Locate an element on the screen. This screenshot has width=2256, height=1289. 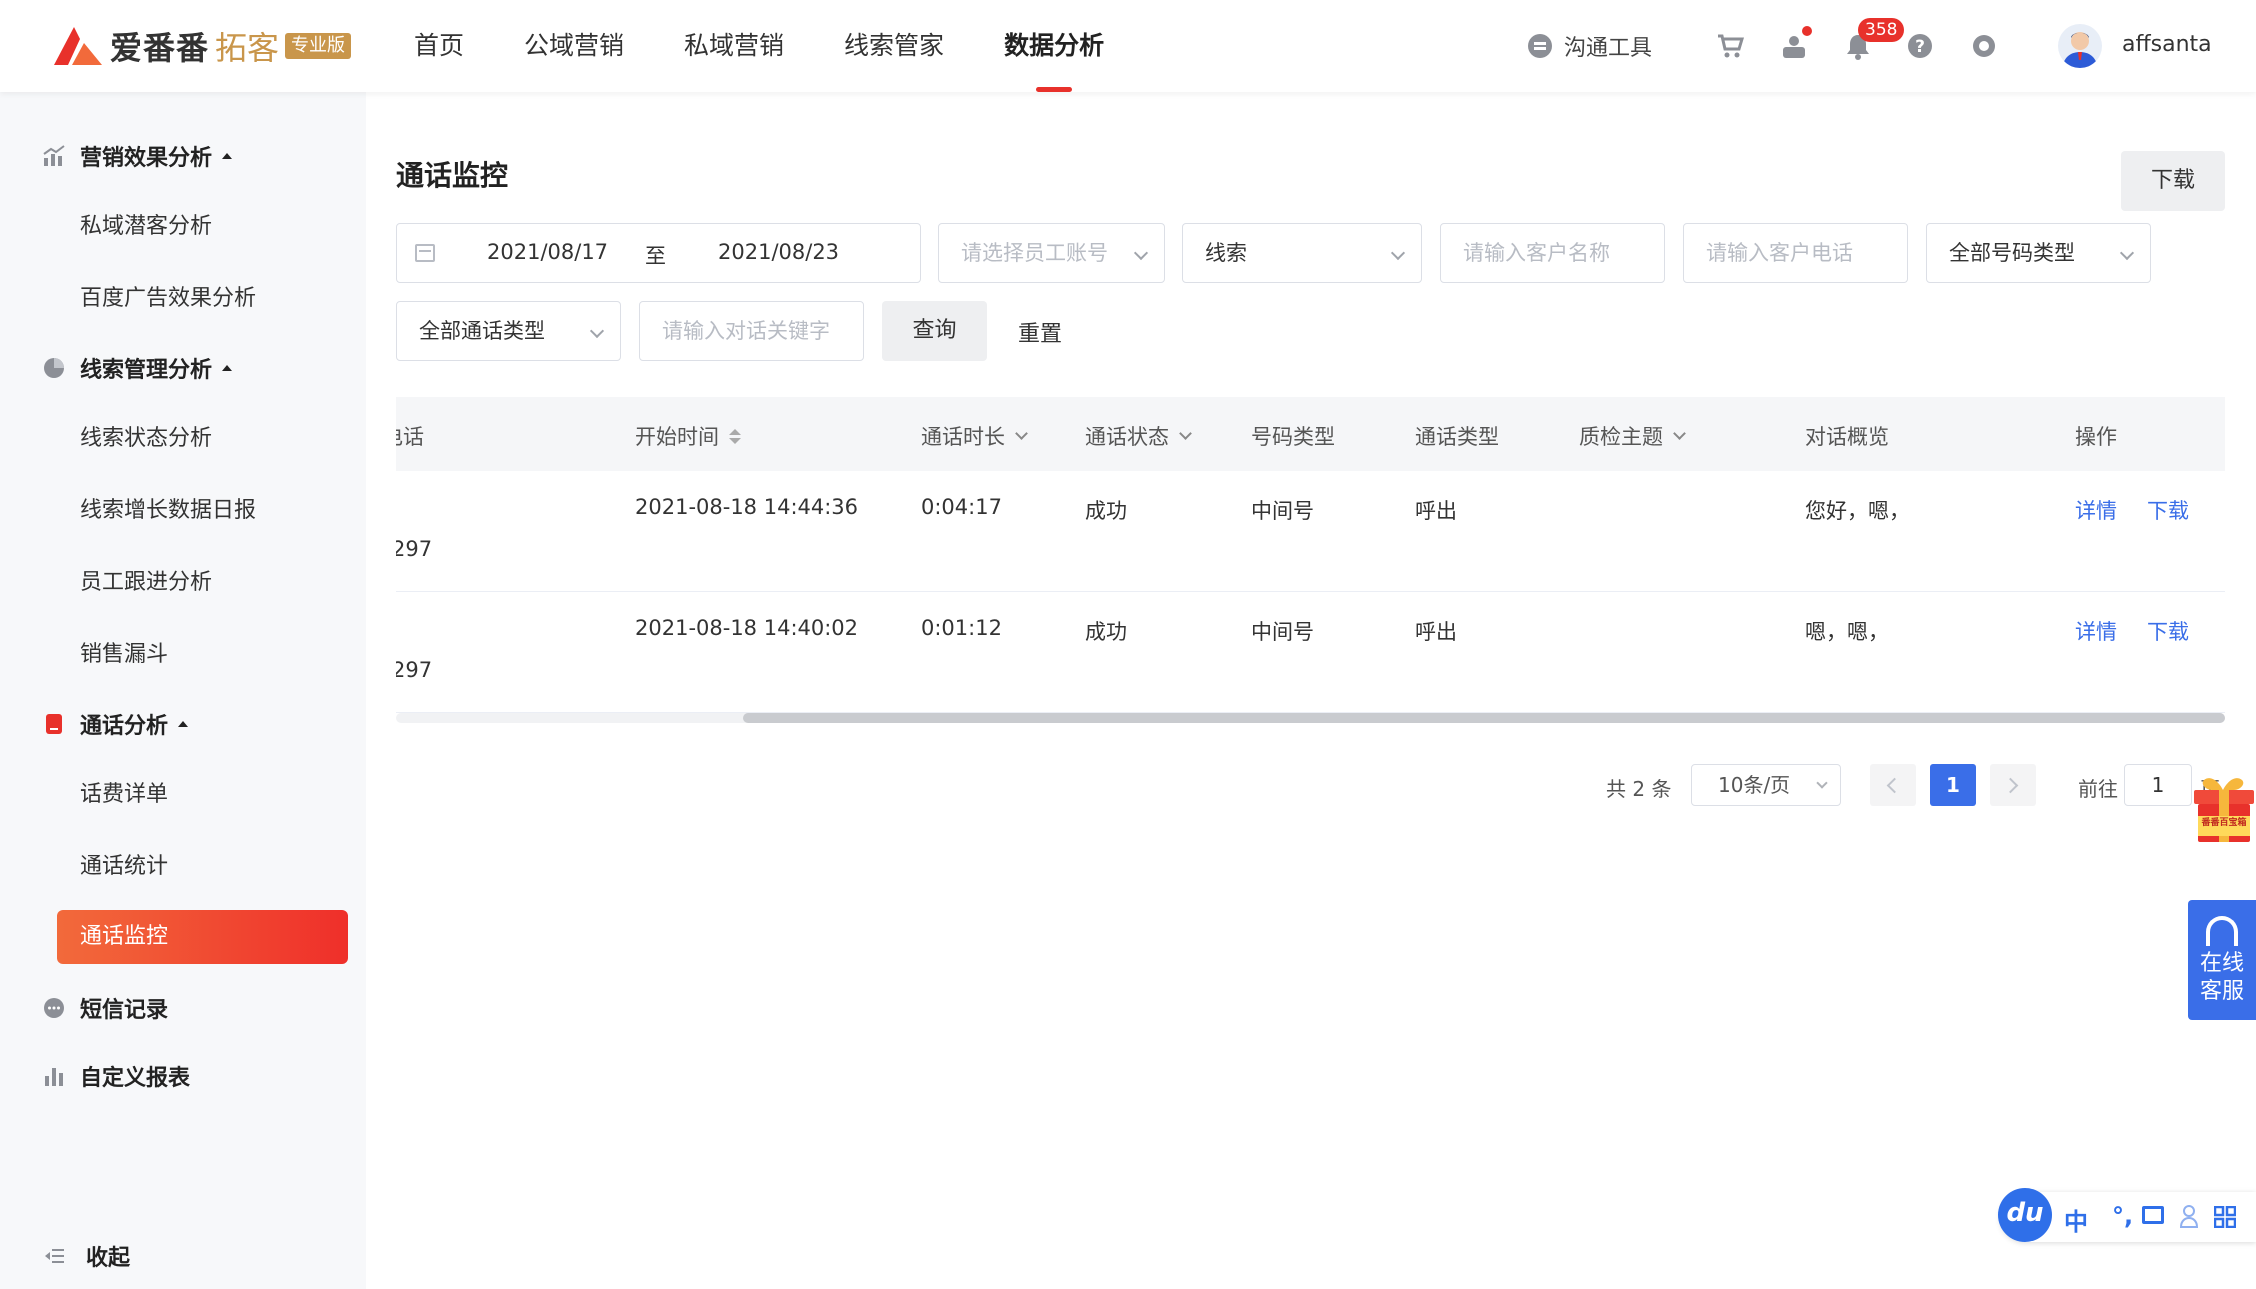
sidebar-group-sms: 短信记录 is located at coordinates (105, 1008).